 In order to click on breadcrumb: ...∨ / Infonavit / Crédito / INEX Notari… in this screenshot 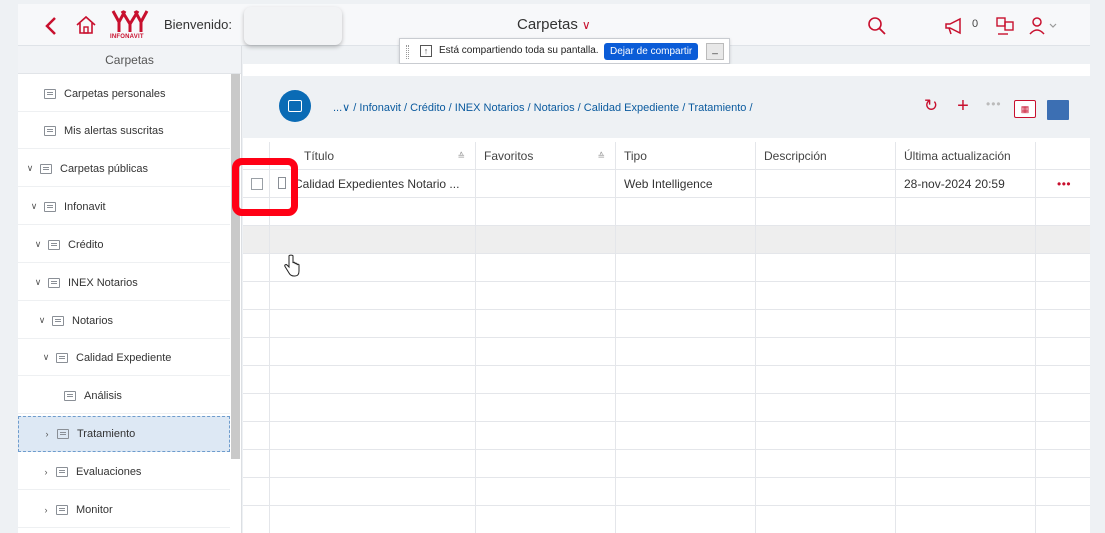, I will do `click(543, 107)`.